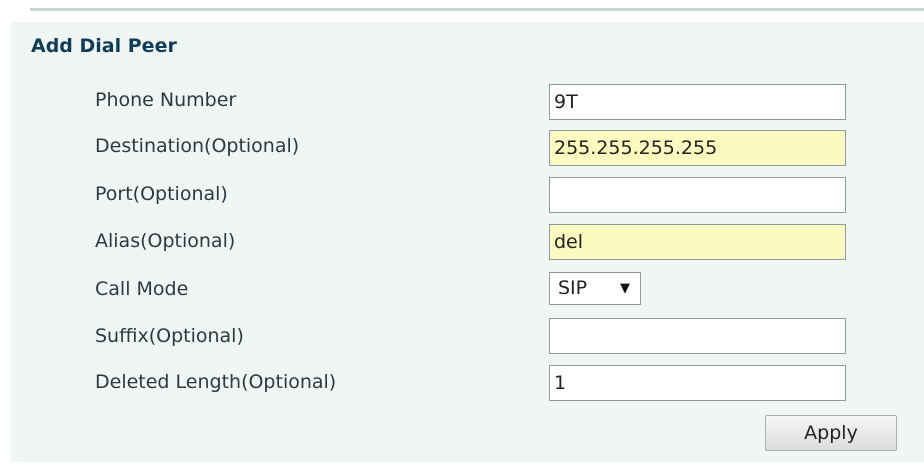  What do you see at coordinates (216, 382) in the screenshot?
I see `deleted-length-label: Deleted Length(Optional)` at bounding box center [216, 382].